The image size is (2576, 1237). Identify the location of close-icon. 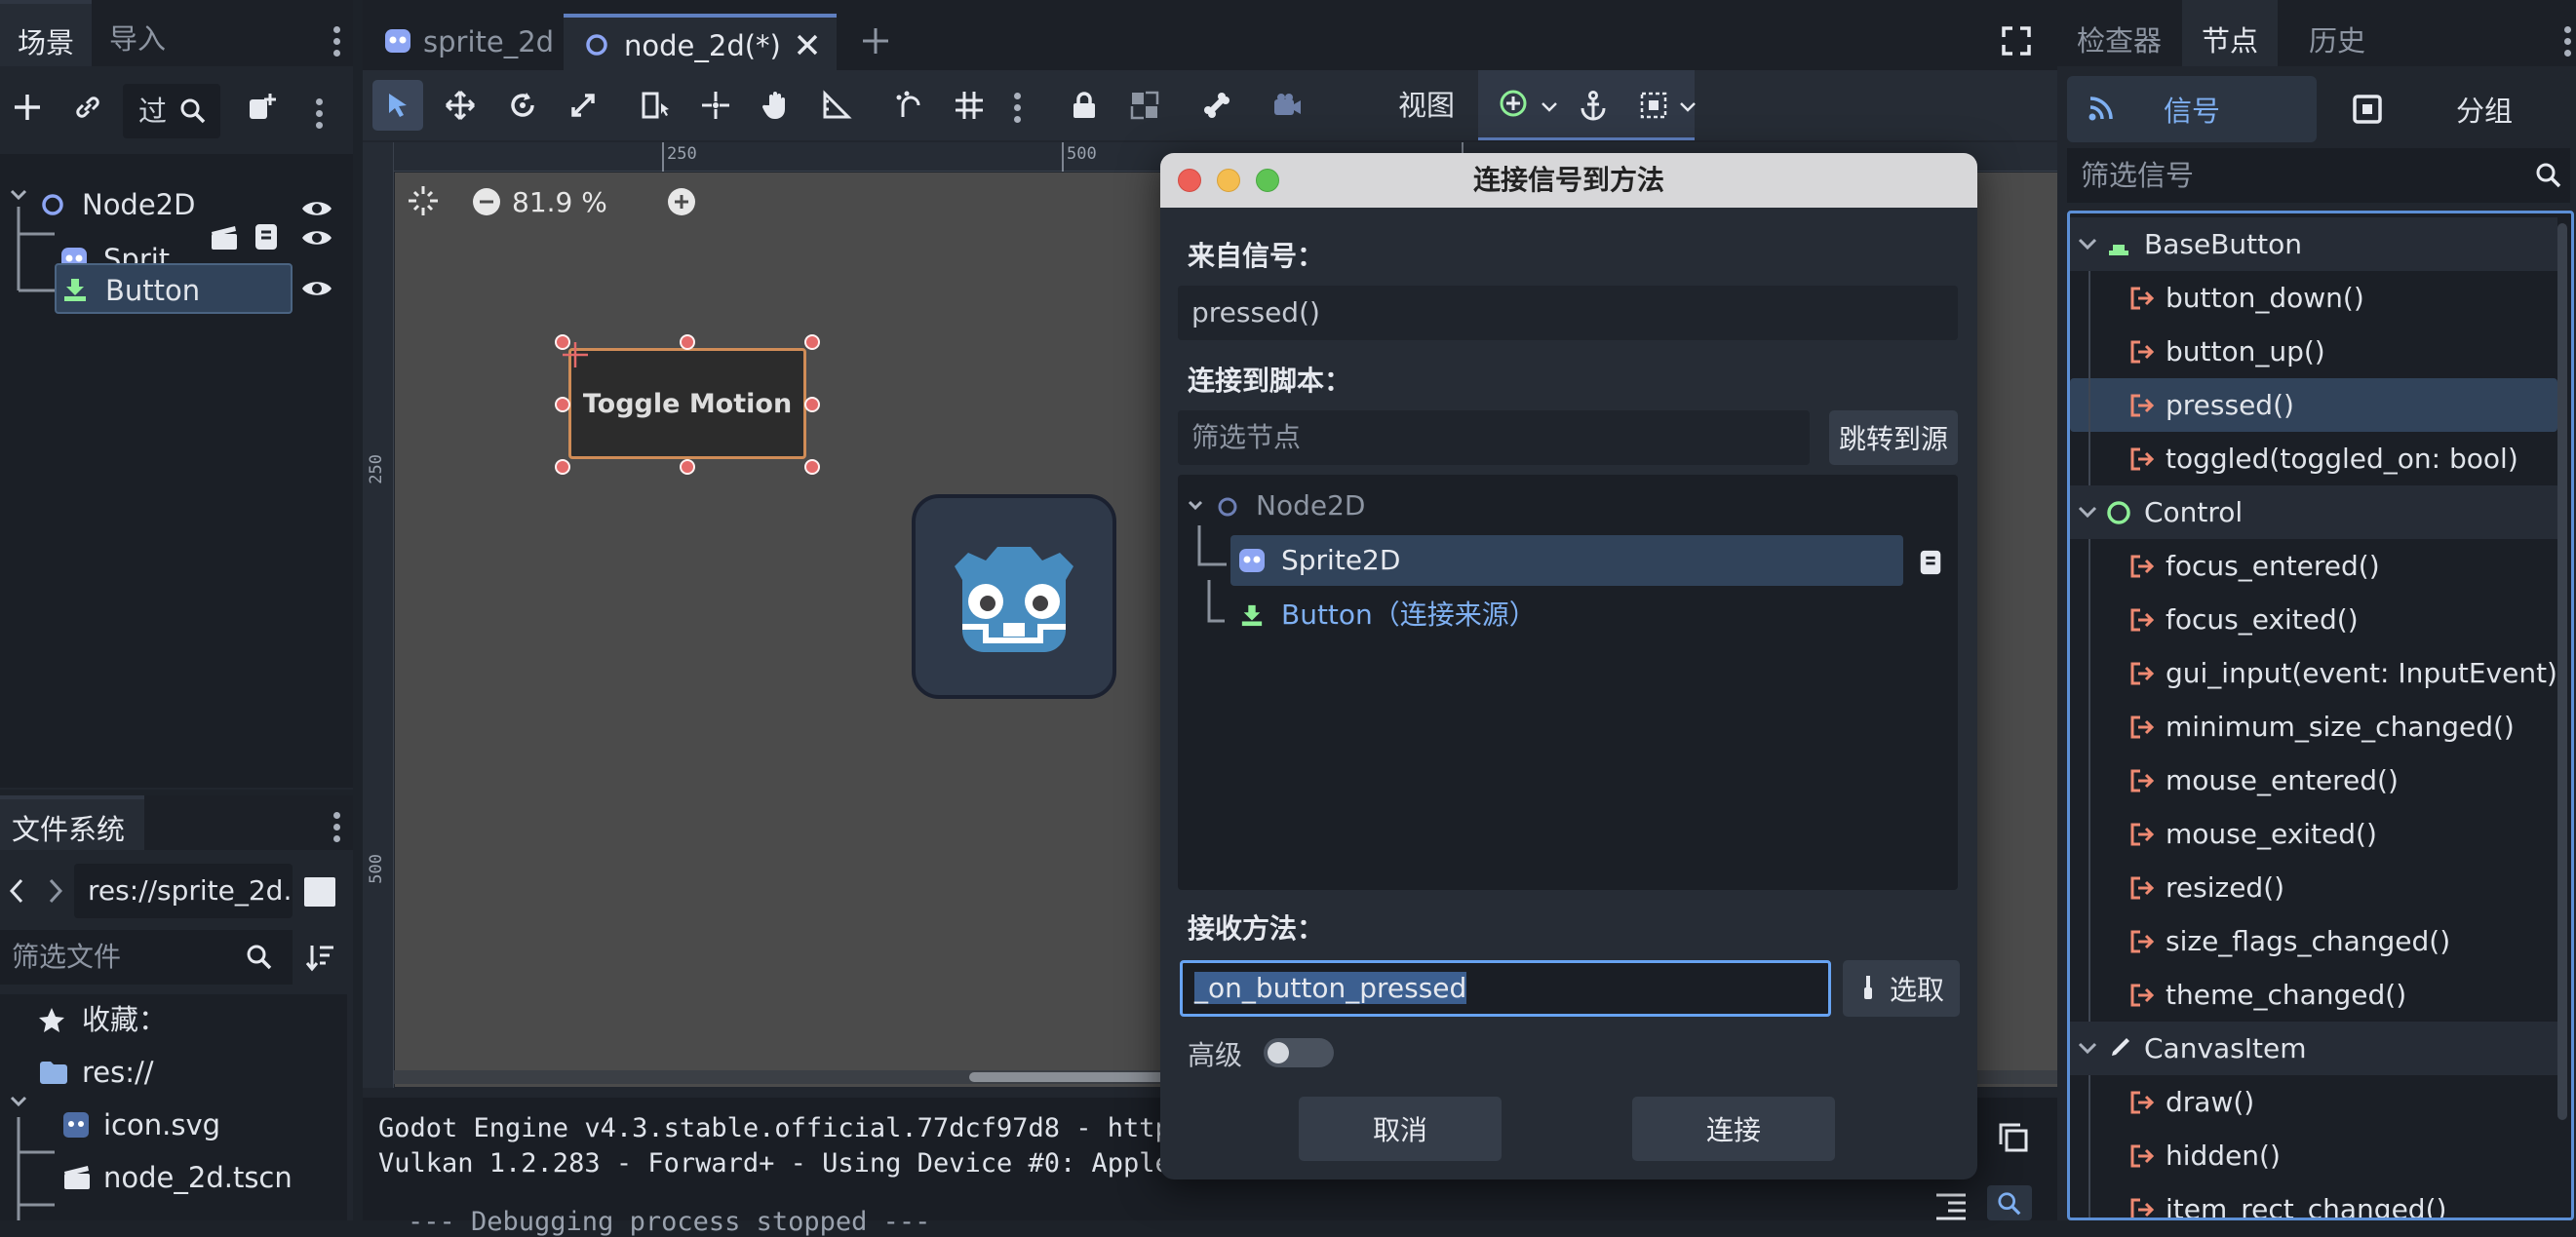
(807, 45).